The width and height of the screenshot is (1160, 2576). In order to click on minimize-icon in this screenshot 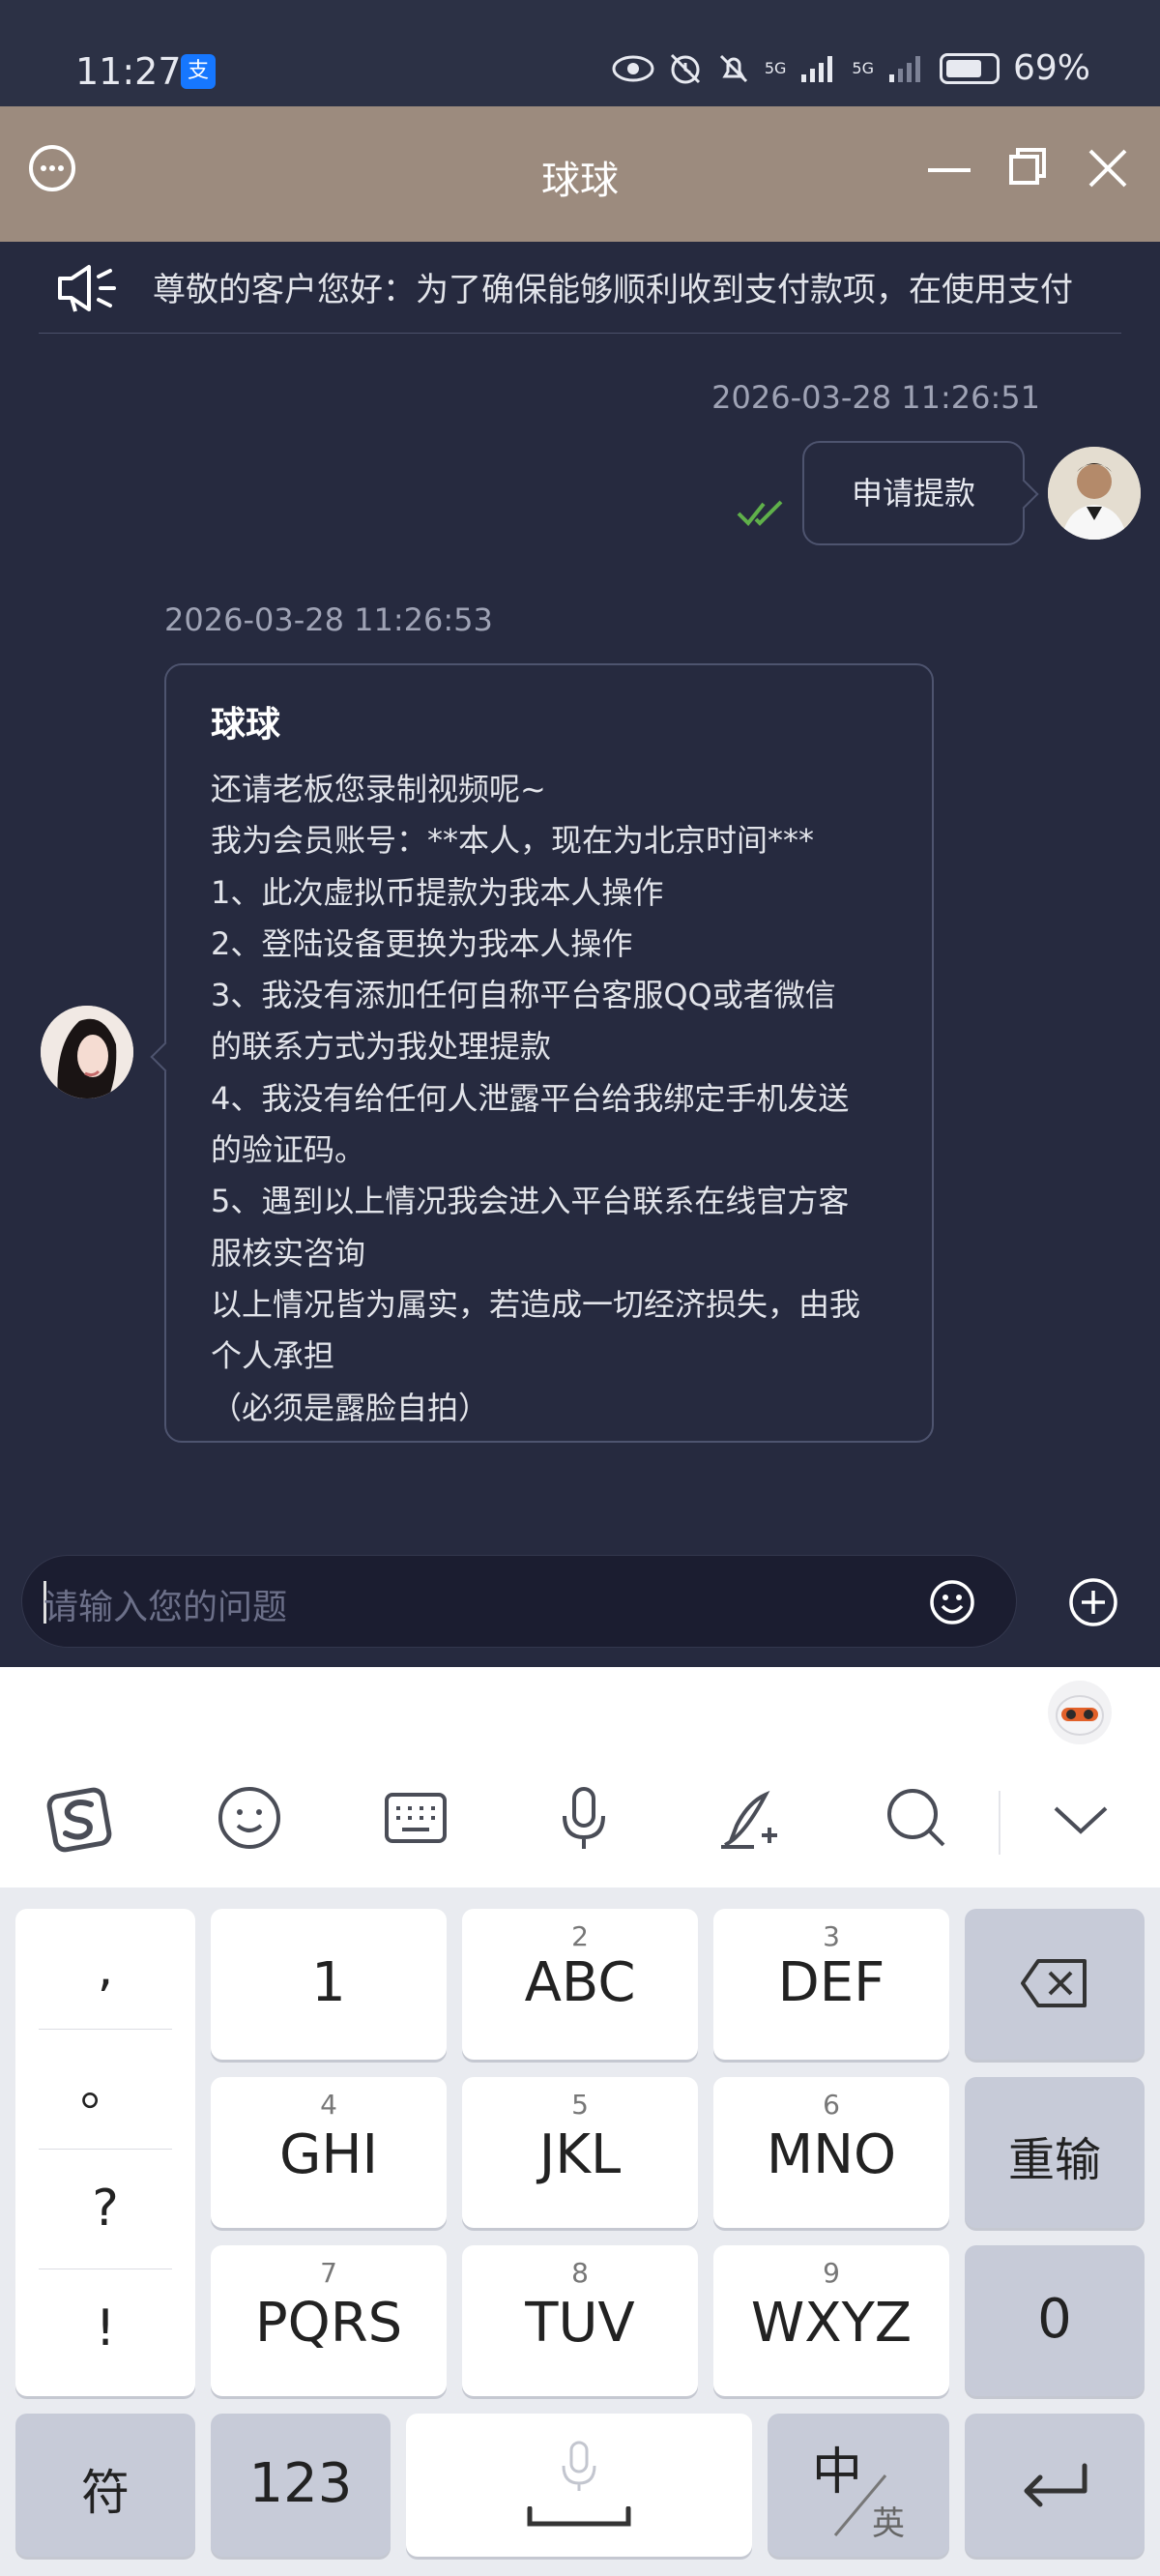, I will do `click(950, 170)`.